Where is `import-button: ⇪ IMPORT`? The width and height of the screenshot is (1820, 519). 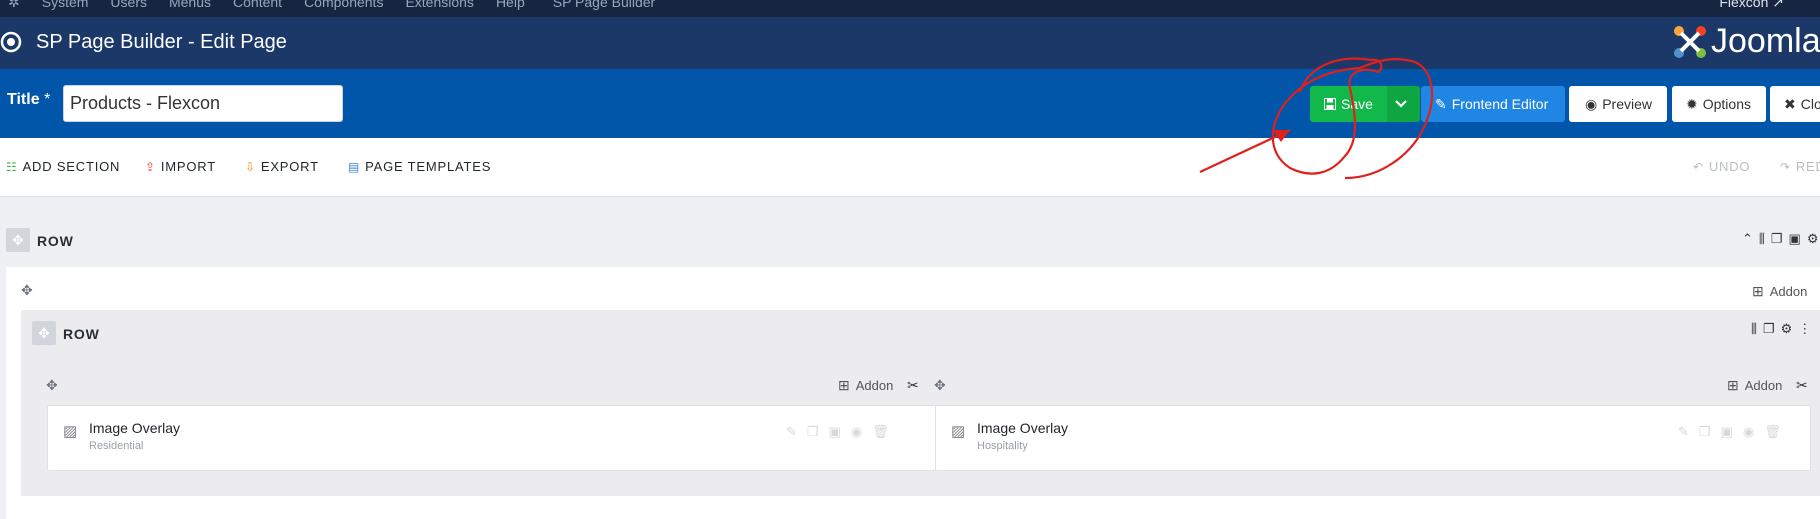
import-button: ⇪ IMPORT is located at coordinates (180, 166).